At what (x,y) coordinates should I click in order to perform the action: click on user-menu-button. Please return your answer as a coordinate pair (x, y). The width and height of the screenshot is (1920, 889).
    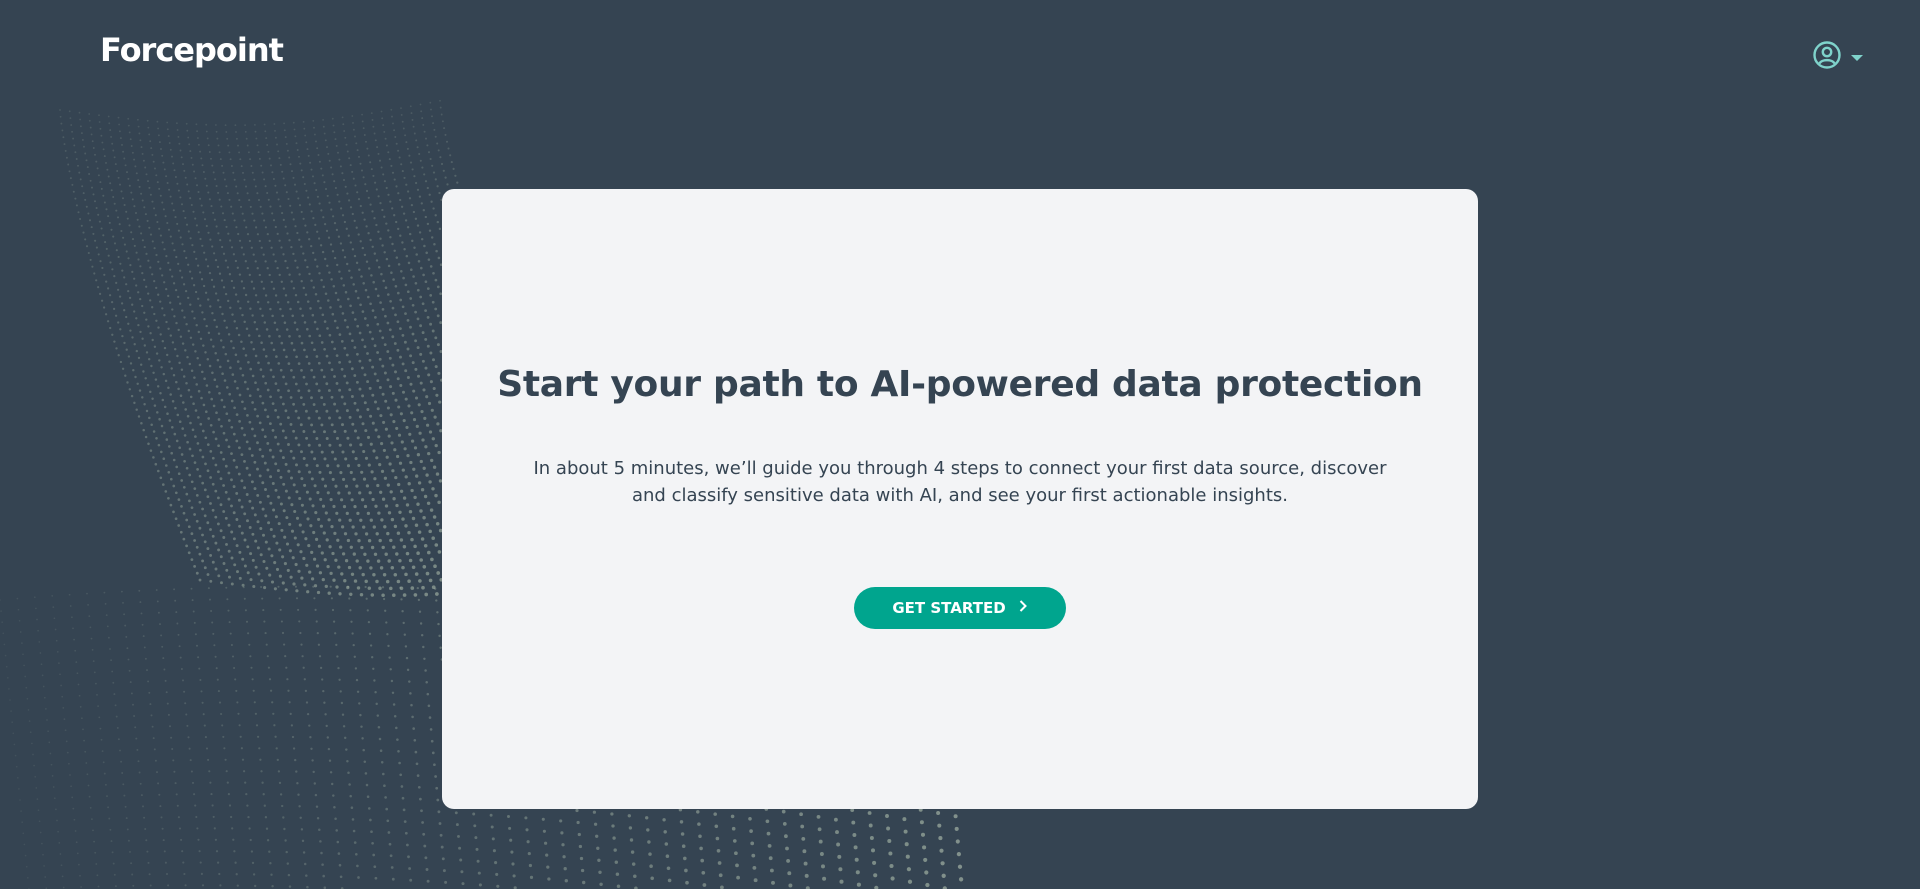
    Looking at the image, I should click on (1838, 57).